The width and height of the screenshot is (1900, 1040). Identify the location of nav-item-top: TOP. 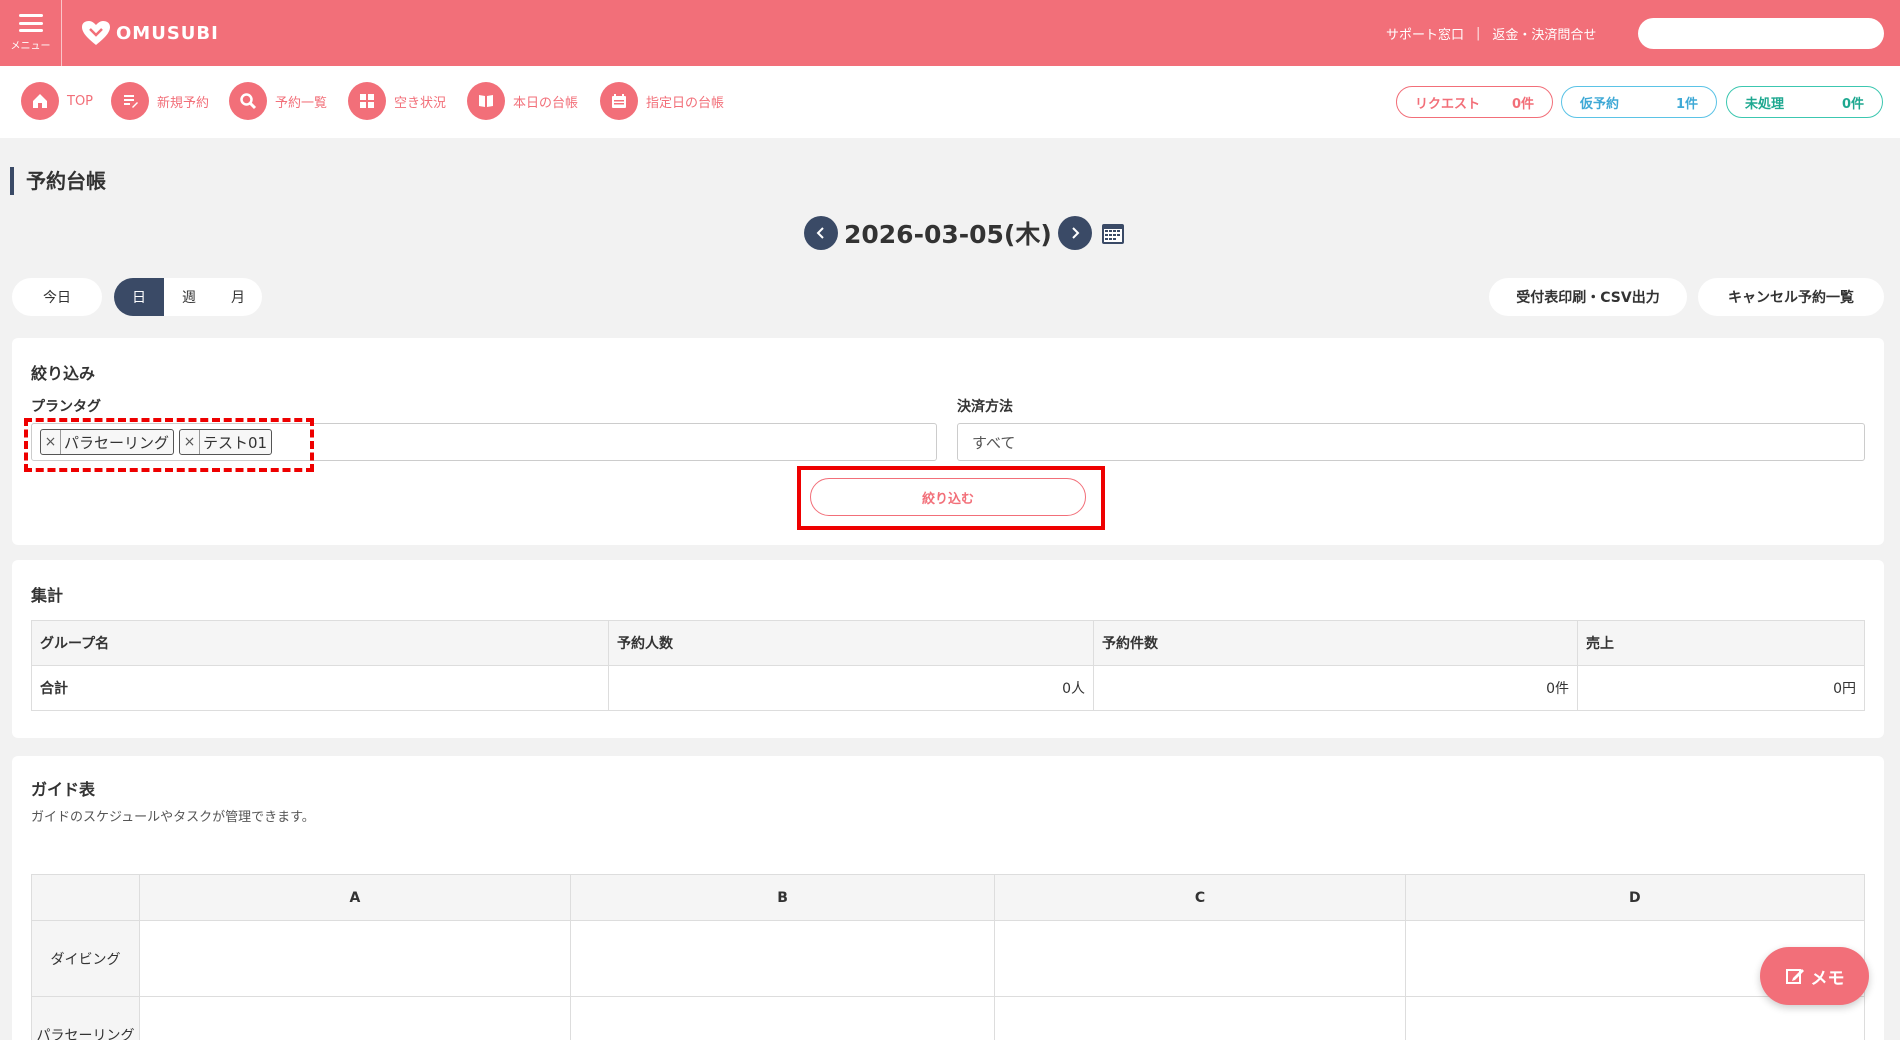
(57, 101).